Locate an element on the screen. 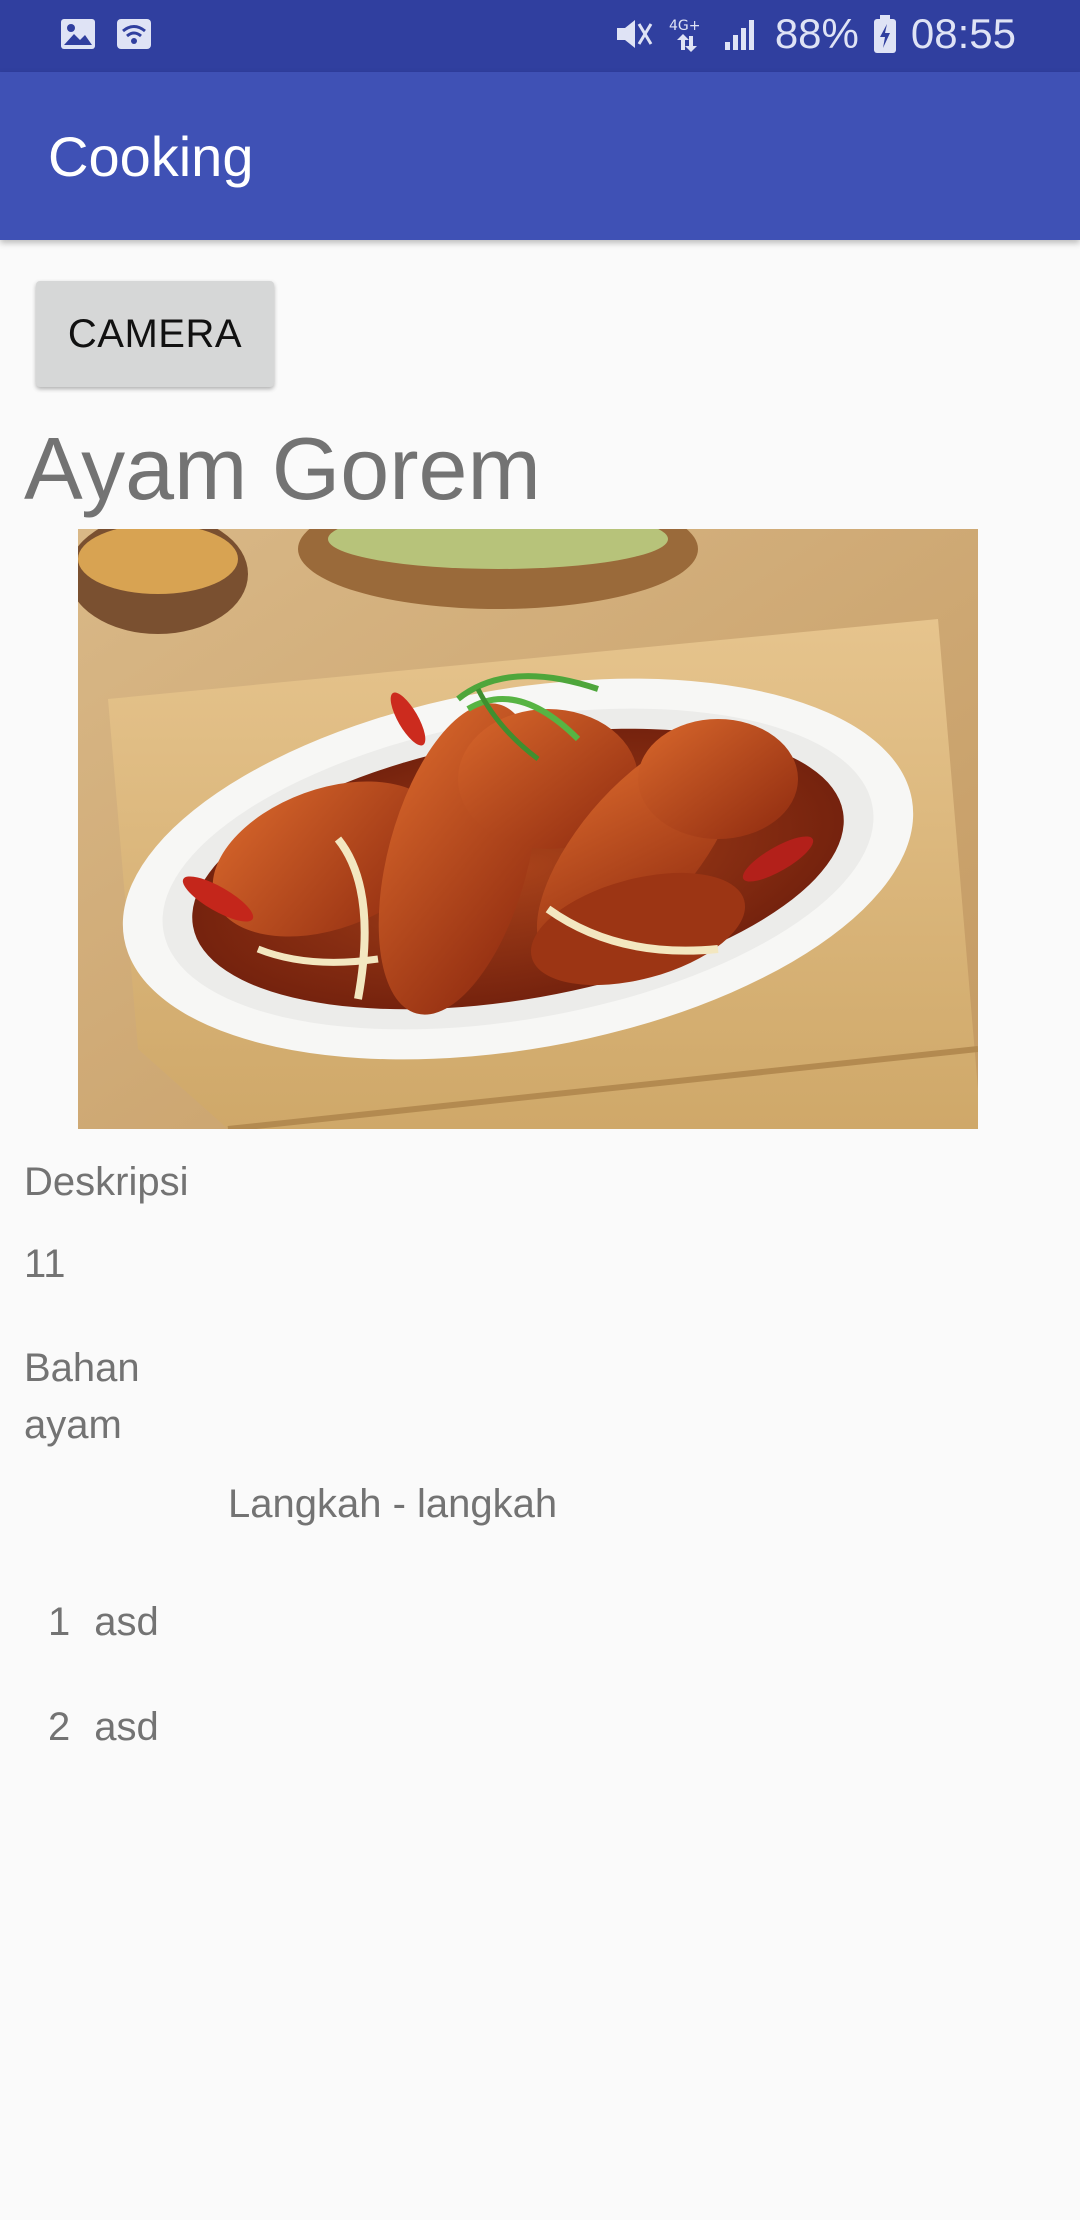  svg-text: 4G+ is located at coordinates (685, 26).